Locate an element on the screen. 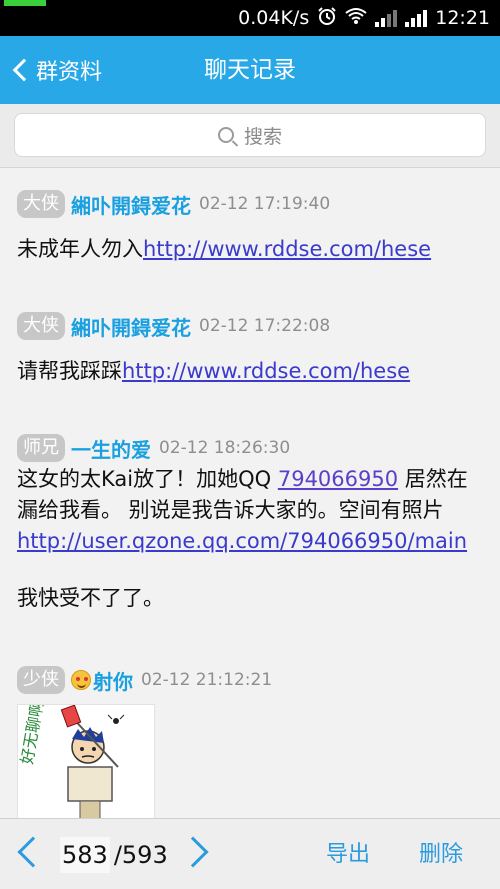 Image resolution: width=500 pixels, height=889 pixels. message-link: http://user.qzone.qq.com/794066950/main is located at coordinates (242, 541).